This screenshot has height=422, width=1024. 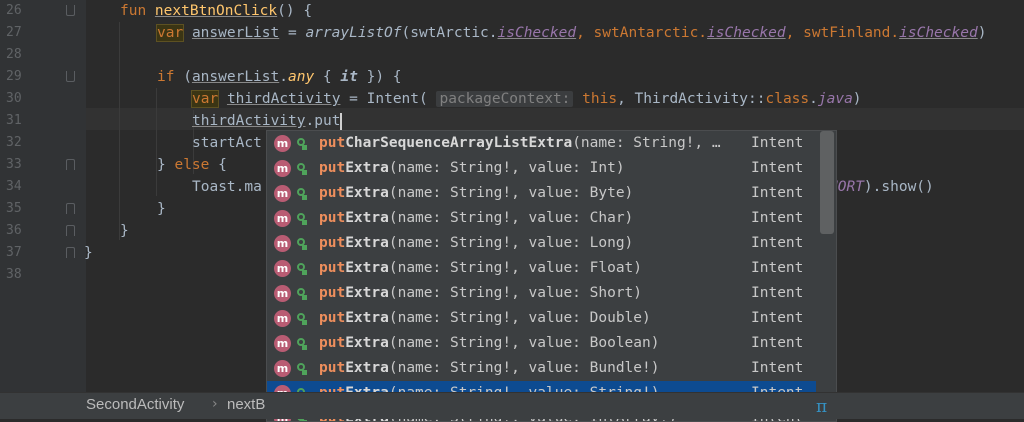 What do you see at coordinates (511, 218) in the screenshot?
I see `method-params: (name: String!, value: Char)` at bounding box center [511, 218].